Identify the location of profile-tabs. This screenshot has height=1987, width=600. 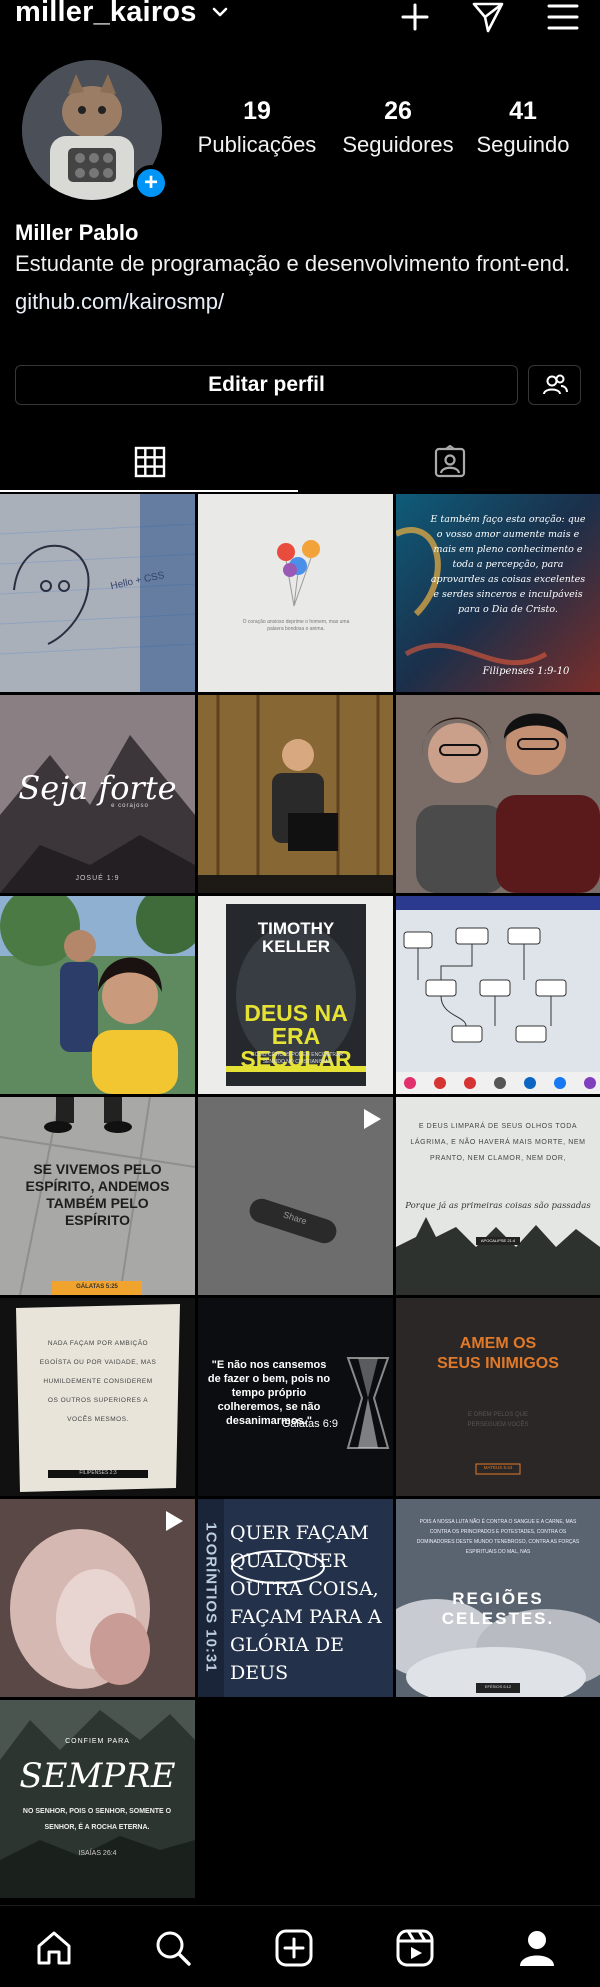
(300, 463).